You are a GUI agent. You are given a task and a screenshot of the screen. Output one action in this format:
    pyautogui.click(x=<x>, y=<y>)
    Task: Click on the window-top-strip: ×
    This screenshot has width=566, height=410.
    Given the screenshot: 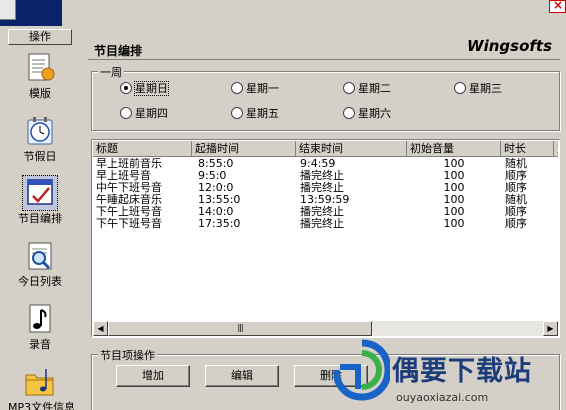 What is the action you would take?
    pyautogui.click(x=283, y=13)
    